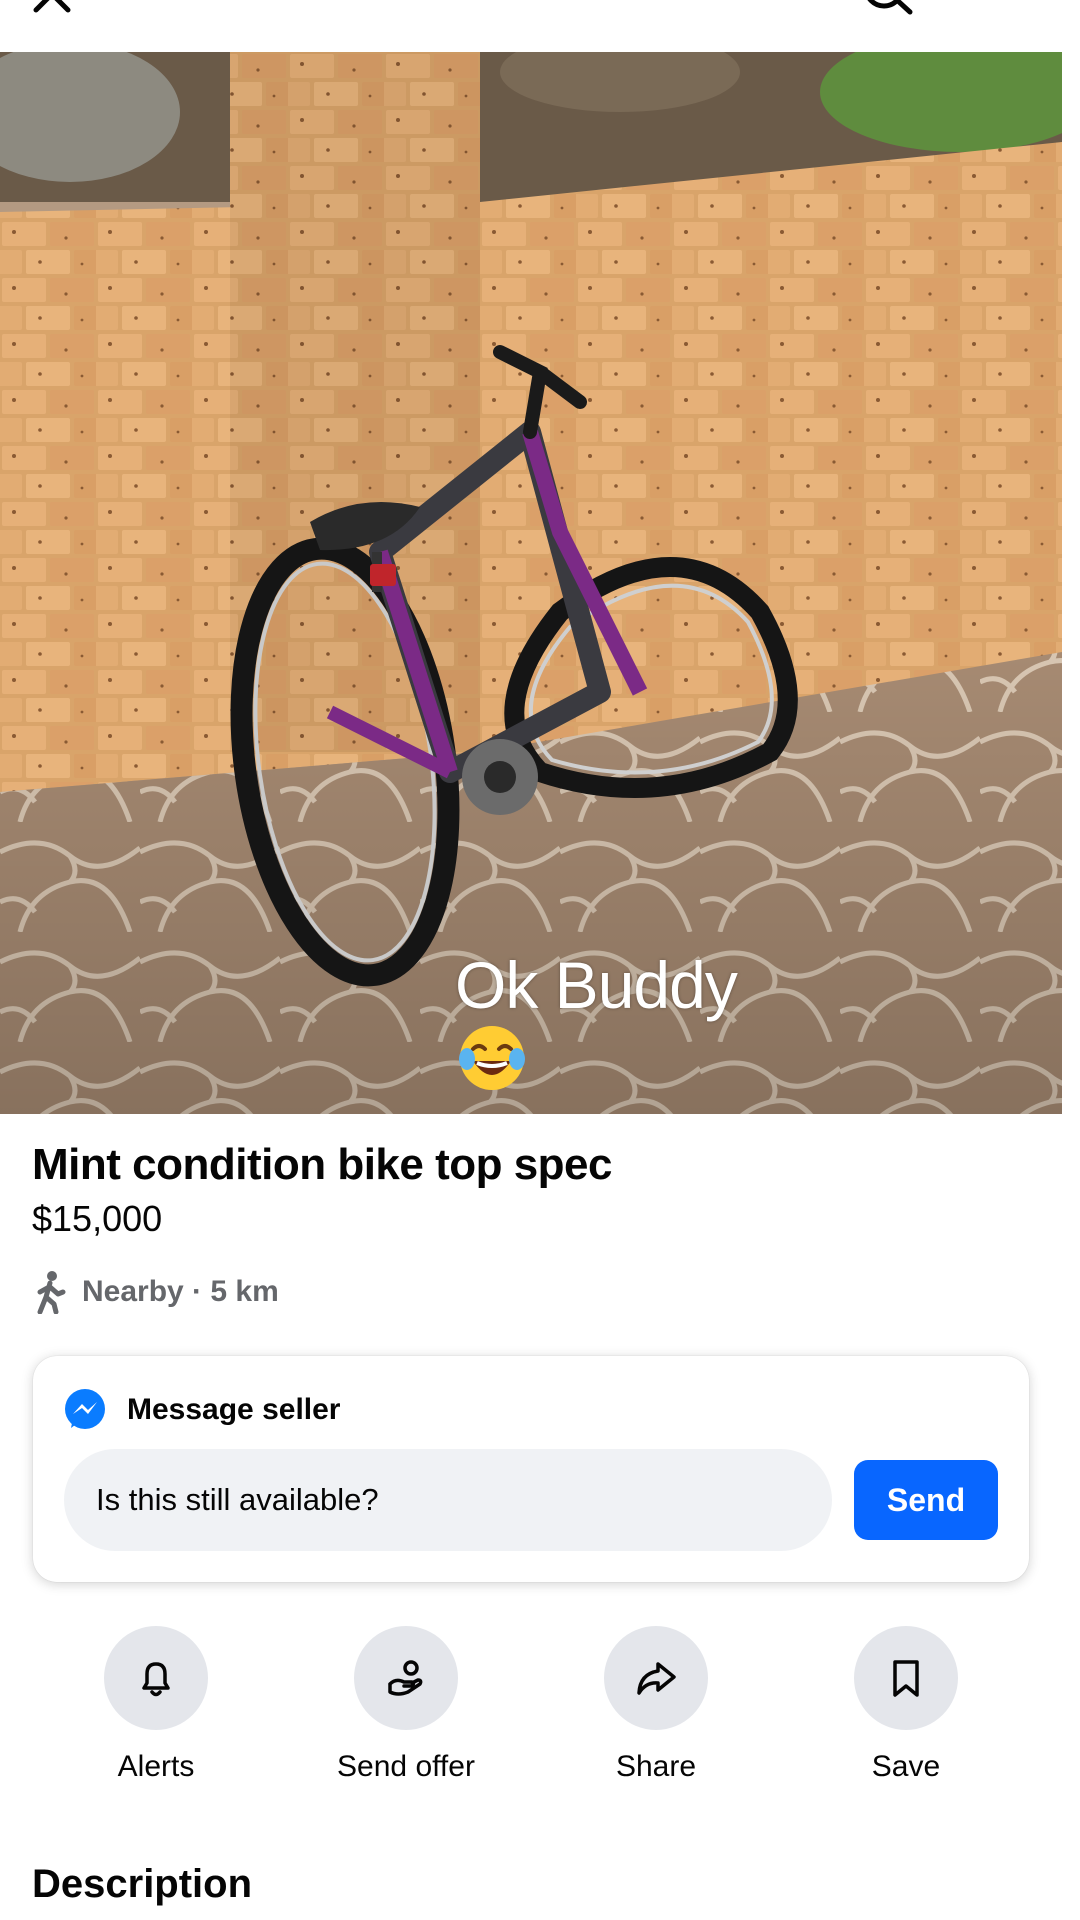 This screenshot has height=1920, width=1080. Describe the element at coordinates (596, 985) in the screenshot. I see `photo-caption-text: Ok Buddy` at that location.